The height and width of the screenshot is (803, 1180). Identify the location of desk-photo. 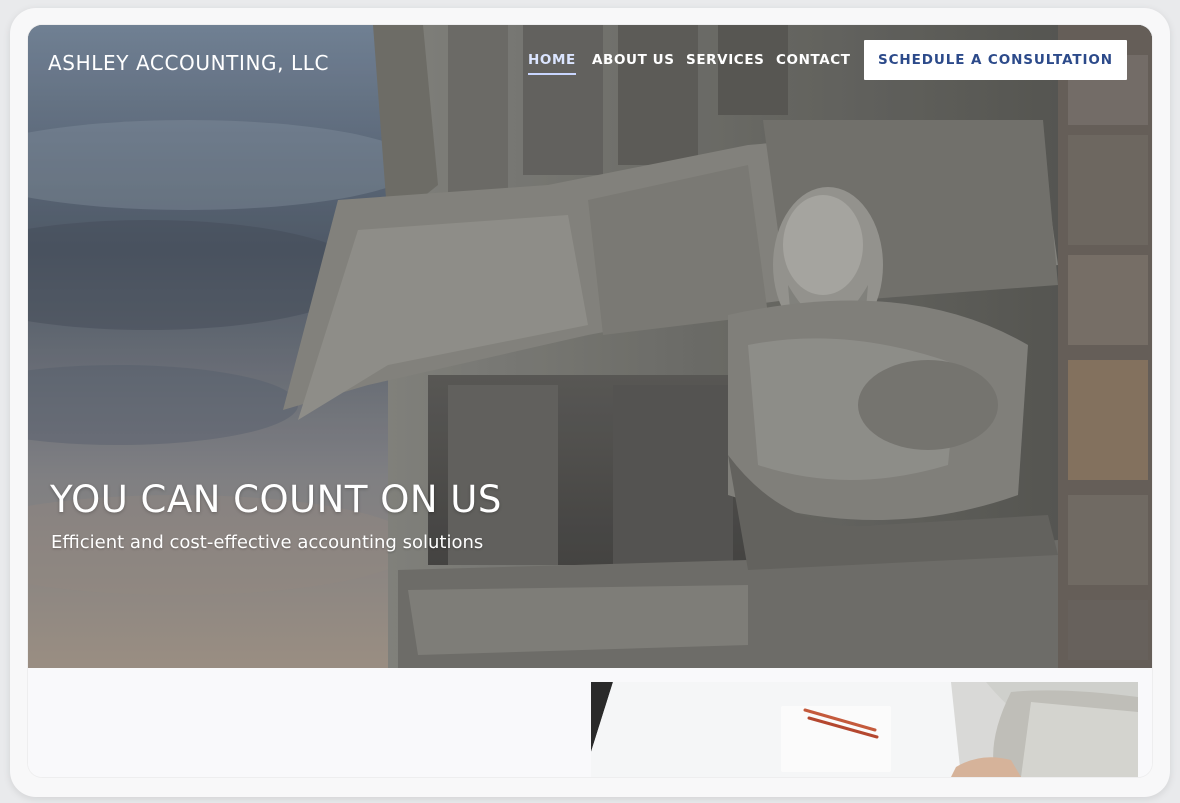
(864, 729).